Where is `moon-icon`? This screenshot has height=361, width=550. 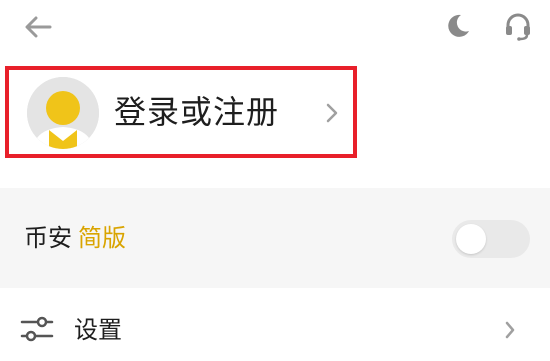 moon-icon is located at coordinates (458, 25).